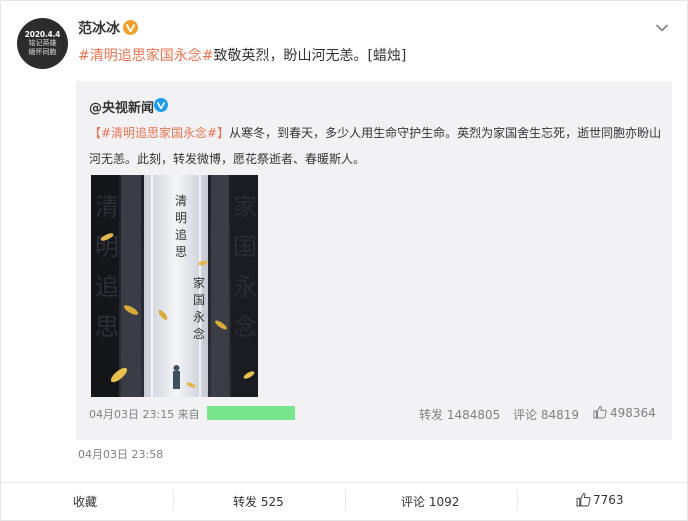 The width and height of the screenshot is (688, 521). Describe the element at coordinates (161, 105) in the screenshot. I see `verified-blue-icon` at that location.